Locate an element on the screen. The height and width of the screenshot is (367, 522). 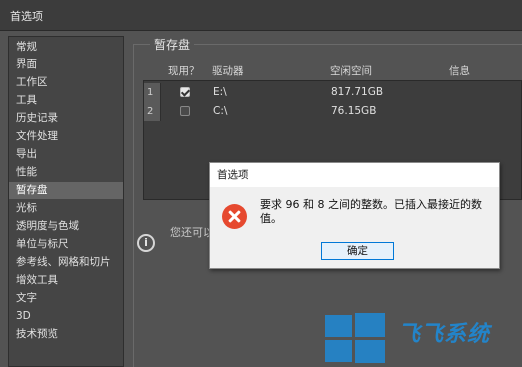
row-number: 2 is located at coordinates (152, 111).